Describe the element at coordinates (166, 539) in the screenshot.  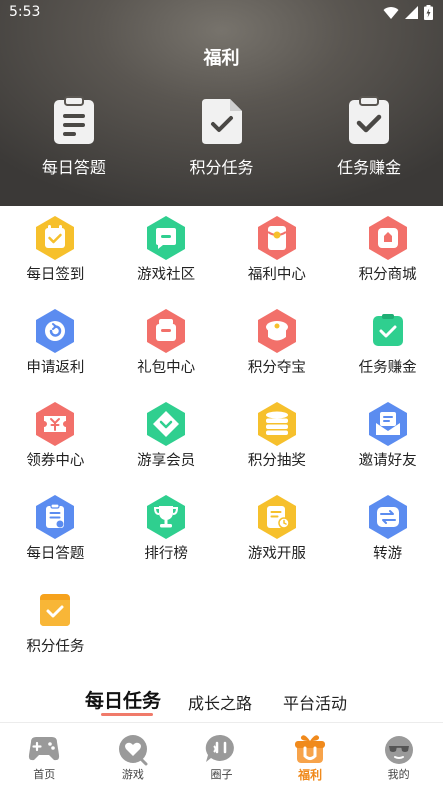
I see `grid-item-leaderboard: 排行榜` at that location.